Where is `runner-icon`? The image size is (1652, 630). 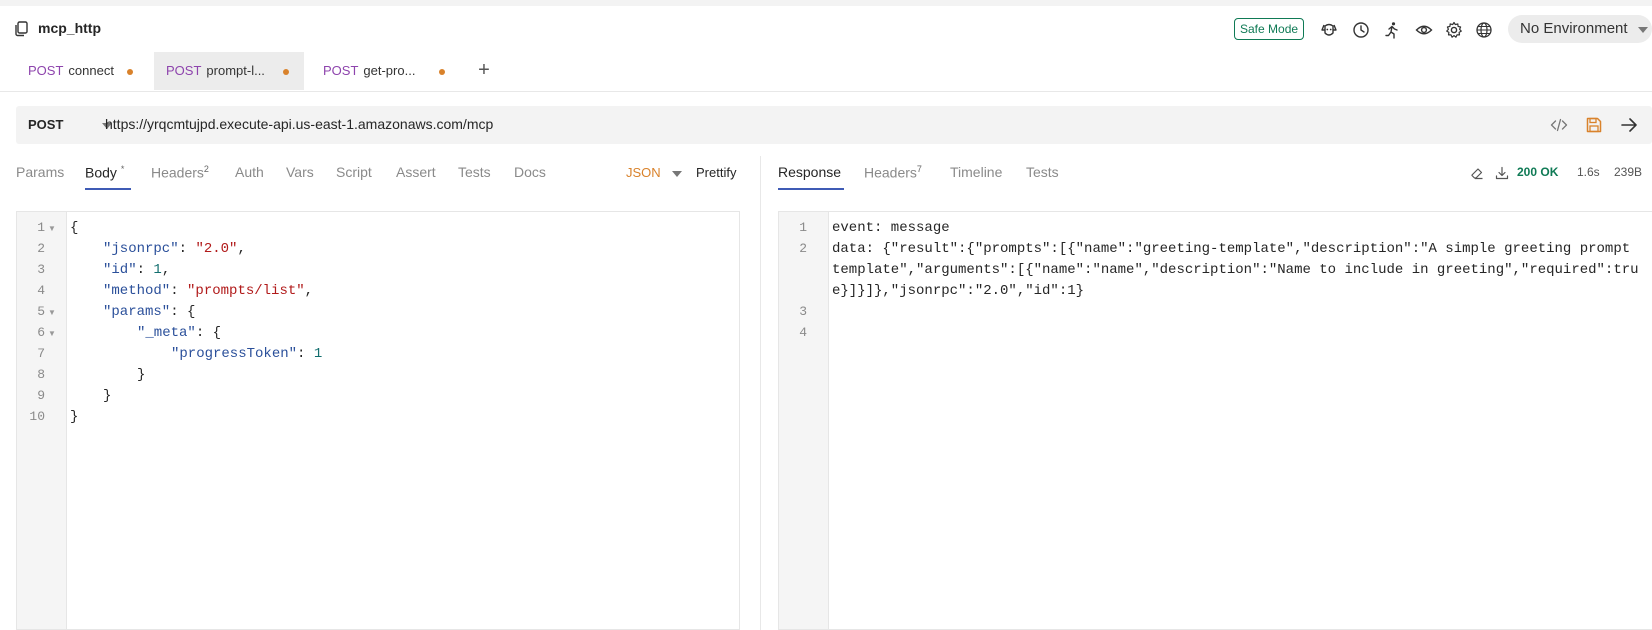
runner-icon is located at coordinates (1392, 30).